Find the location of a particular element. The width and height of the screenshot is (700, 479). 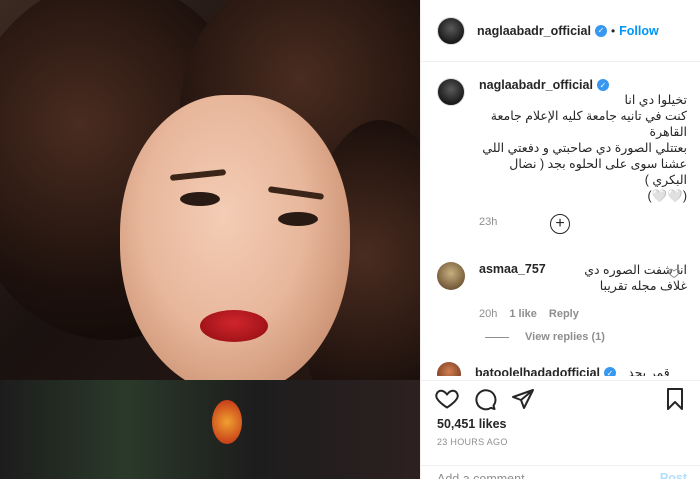

likes-count: 50,451 likes is located at coordinates (472, 424).